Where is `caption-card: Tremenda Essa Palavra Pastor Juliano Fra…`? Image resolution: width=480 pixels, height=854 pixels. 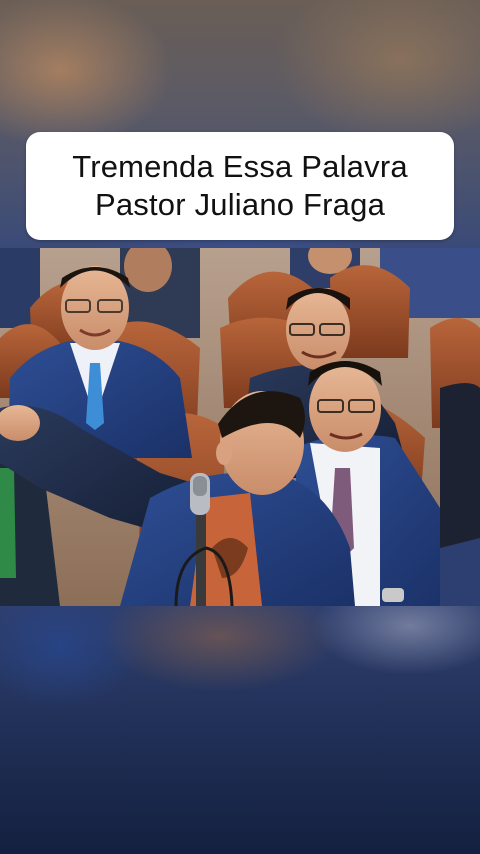 caption-card: Tremenda Essa Palavra Pastor Juliano Fra… is located at coordinates (240, 186).